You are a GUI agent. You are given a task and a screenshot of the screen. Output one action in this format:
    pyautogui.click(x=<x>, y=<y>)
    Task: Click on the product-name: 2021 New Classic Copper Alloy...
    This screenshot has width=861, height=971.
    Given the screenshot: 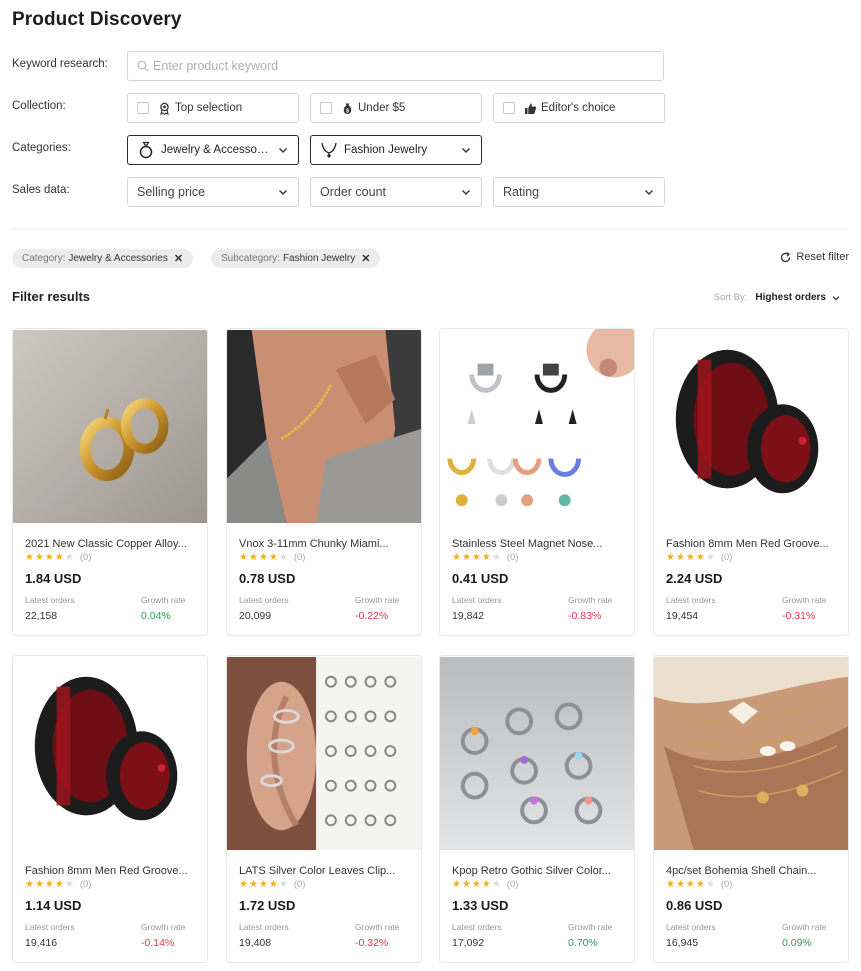 What is the action you would take?
    pyautogui.click(x=111, y=544)
    